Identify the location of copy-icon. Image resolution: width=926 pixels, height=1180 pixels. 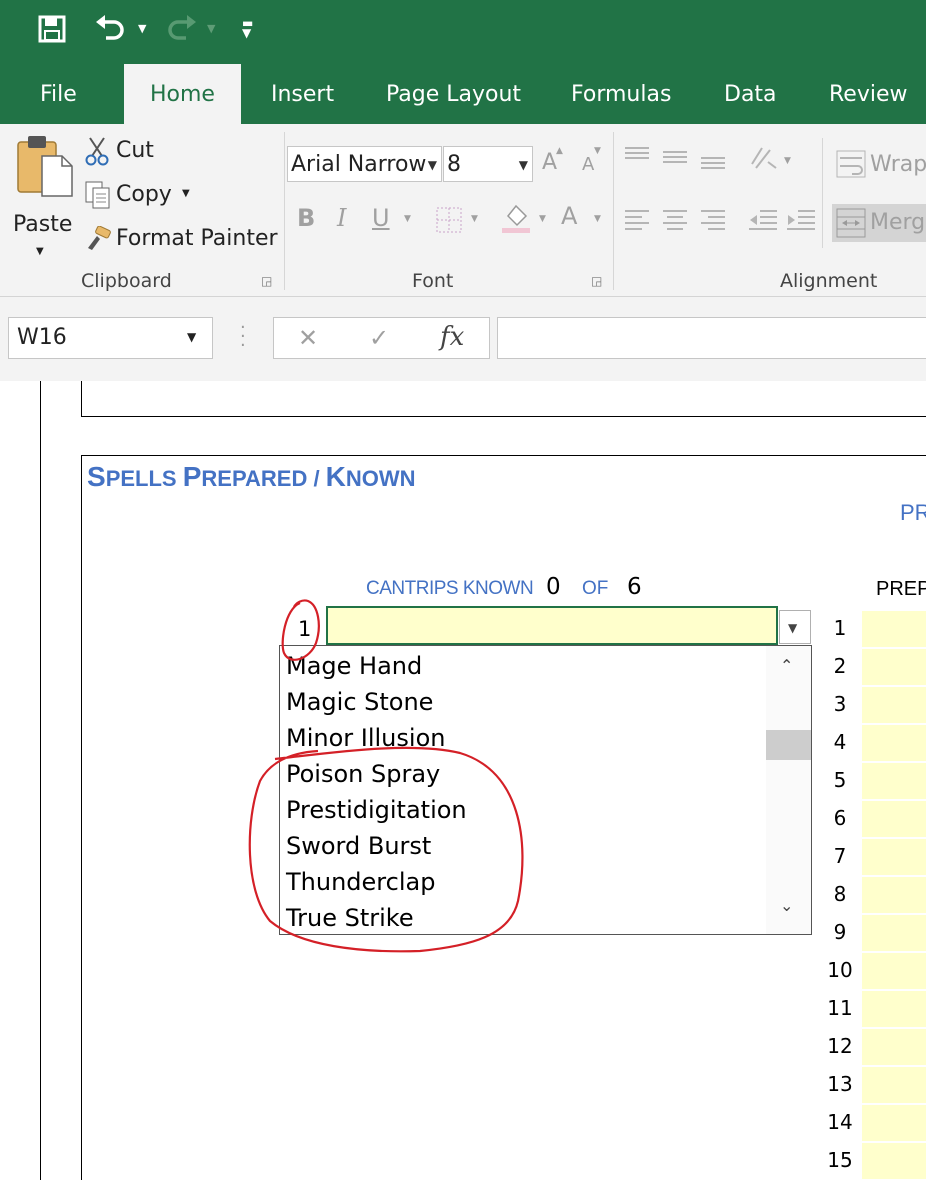
(98, 197).